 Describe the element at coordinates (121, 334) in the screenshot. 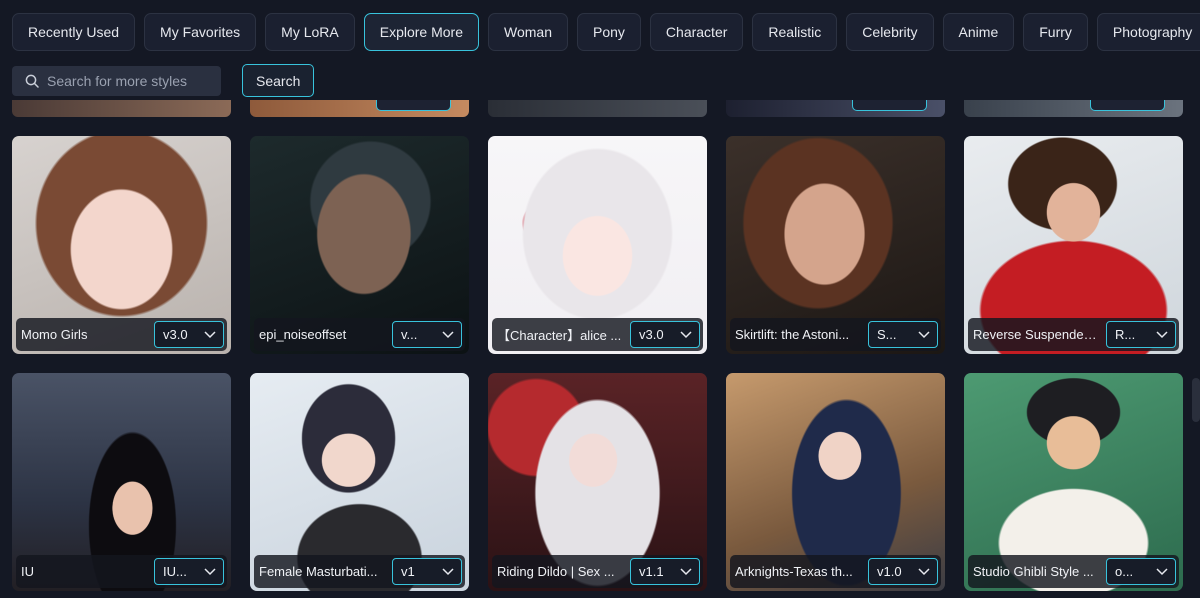

I see `card-footer: Momo Girls v3.0` at that location.